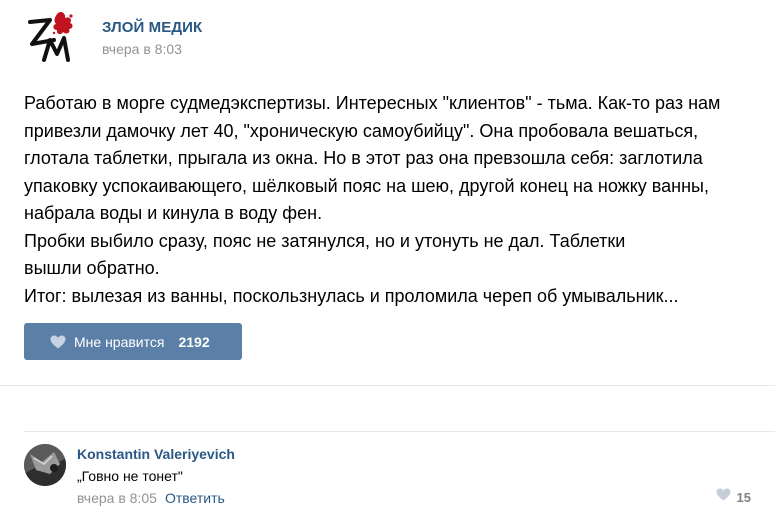  What do you see at coordinates (152, 38) in the screenshot?
I see `author-block: ЗЛОЙ МЕДИК вчера в 8:03` at bounding box center [152, 38].